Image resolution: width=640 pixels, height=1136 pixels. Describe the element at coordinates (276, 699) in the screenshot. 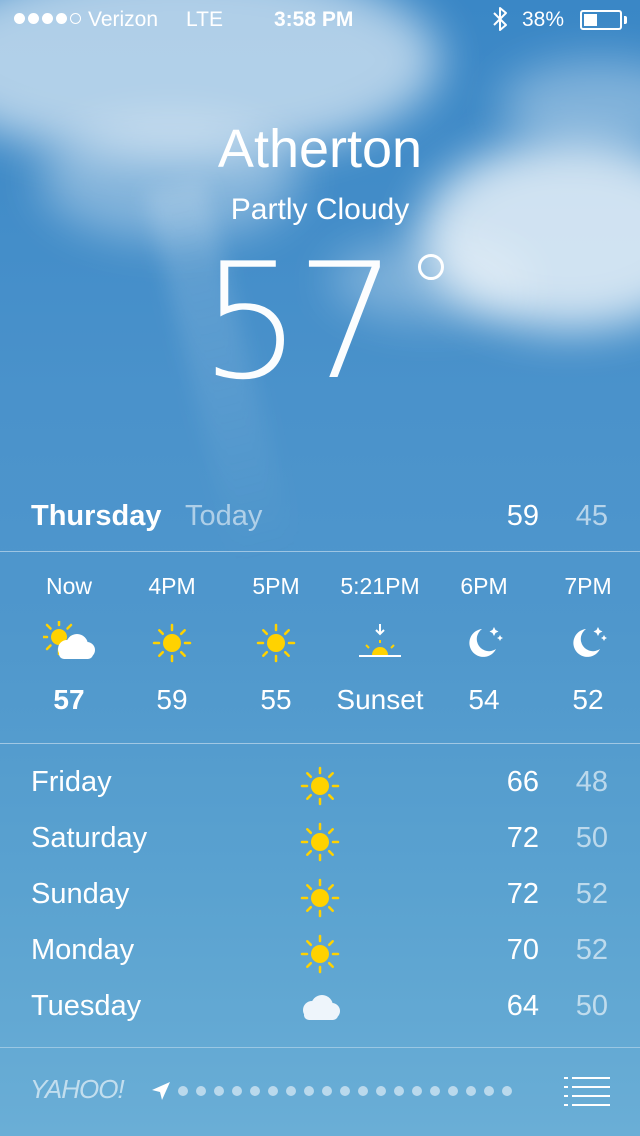

I see `hourly-temp: 55` at that location.